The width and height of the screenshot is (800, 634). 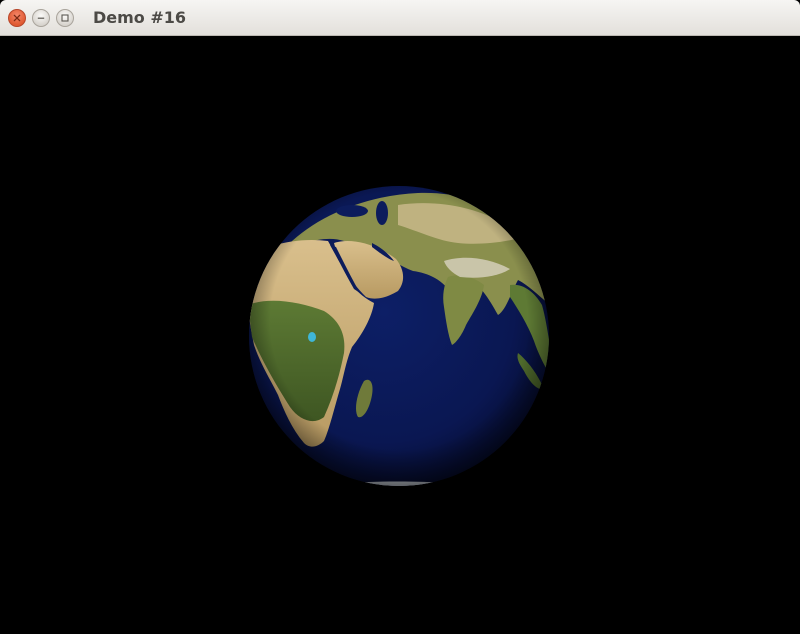 I want to click on maximize-icon, so click(x=65, y=18).